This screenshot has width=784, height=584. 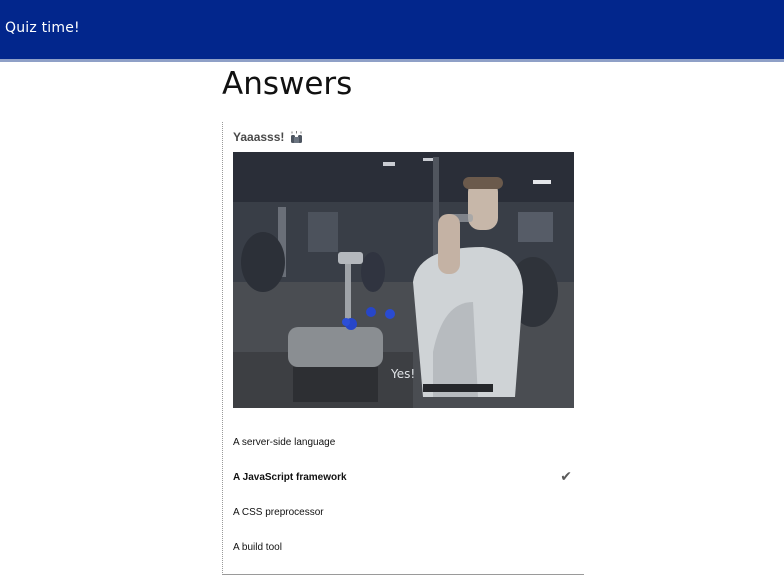 What do you see at coordinates (403, 477) in the screenshot?
I see `option-javascript-framework: A JavaScript framework ✔` at bounding box center [403, 477].